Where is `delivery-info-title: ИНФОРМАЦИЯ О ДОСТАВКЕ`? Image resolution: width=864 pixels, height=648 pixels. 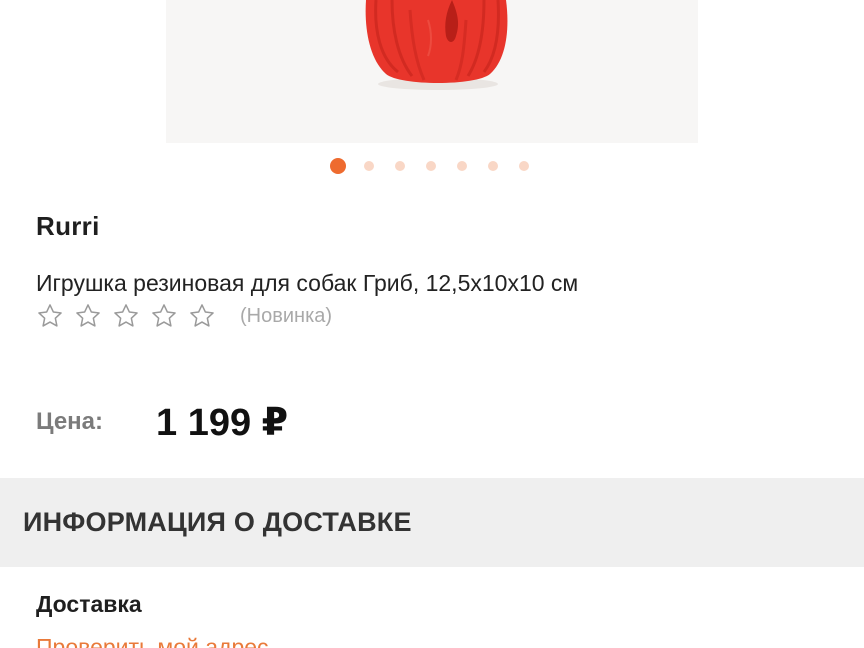
delivery-info-title: ИНФОРМАЦИЯ О ДОСТАВКЕ is located at coordinates (217, 522).